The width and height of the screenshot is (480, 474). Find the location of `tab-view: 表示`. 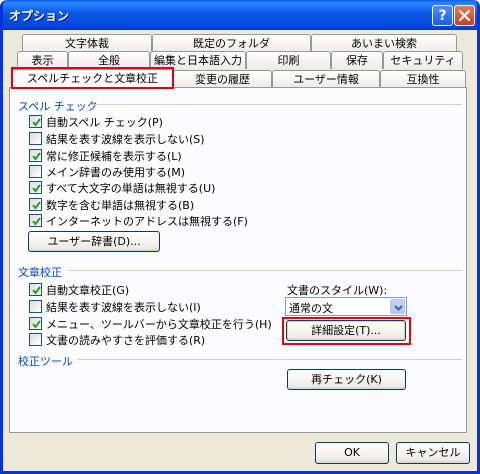

tab-view: 表示 is located at coordinates (42, 60).